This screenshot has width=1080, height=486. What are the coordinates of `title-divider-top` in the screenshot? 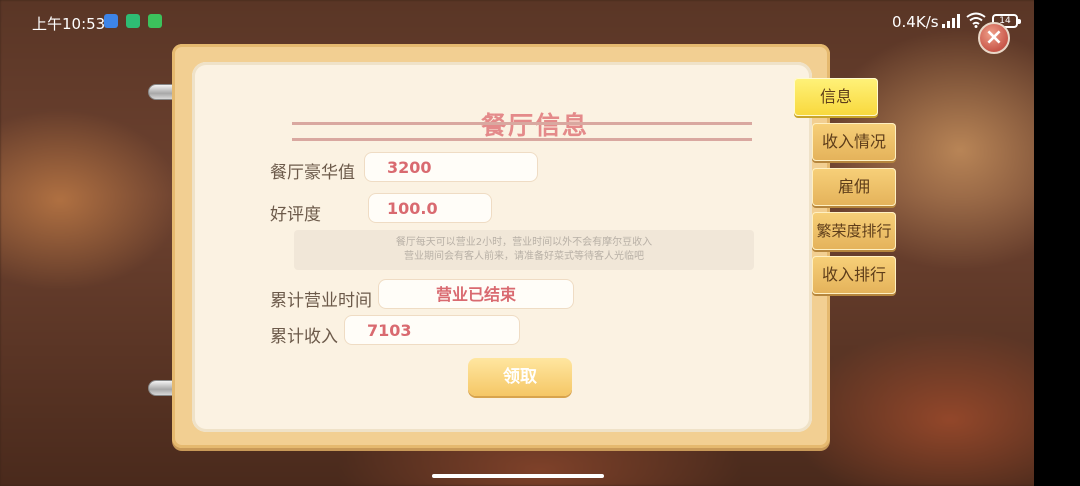 It's located at (522, 123).